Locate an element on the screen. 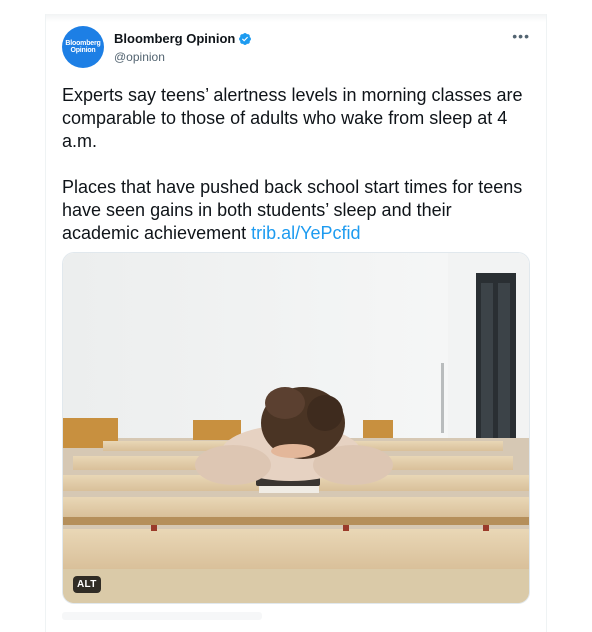 This screenshot has width=592, height=632. previous-tweet-edge is located at coordinates (296, 18).